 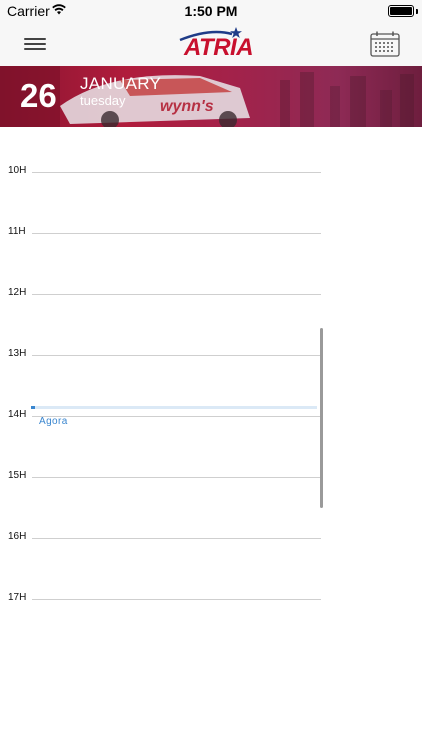 I want to click on current-time-label: Agora, so click(x=53, y=421).